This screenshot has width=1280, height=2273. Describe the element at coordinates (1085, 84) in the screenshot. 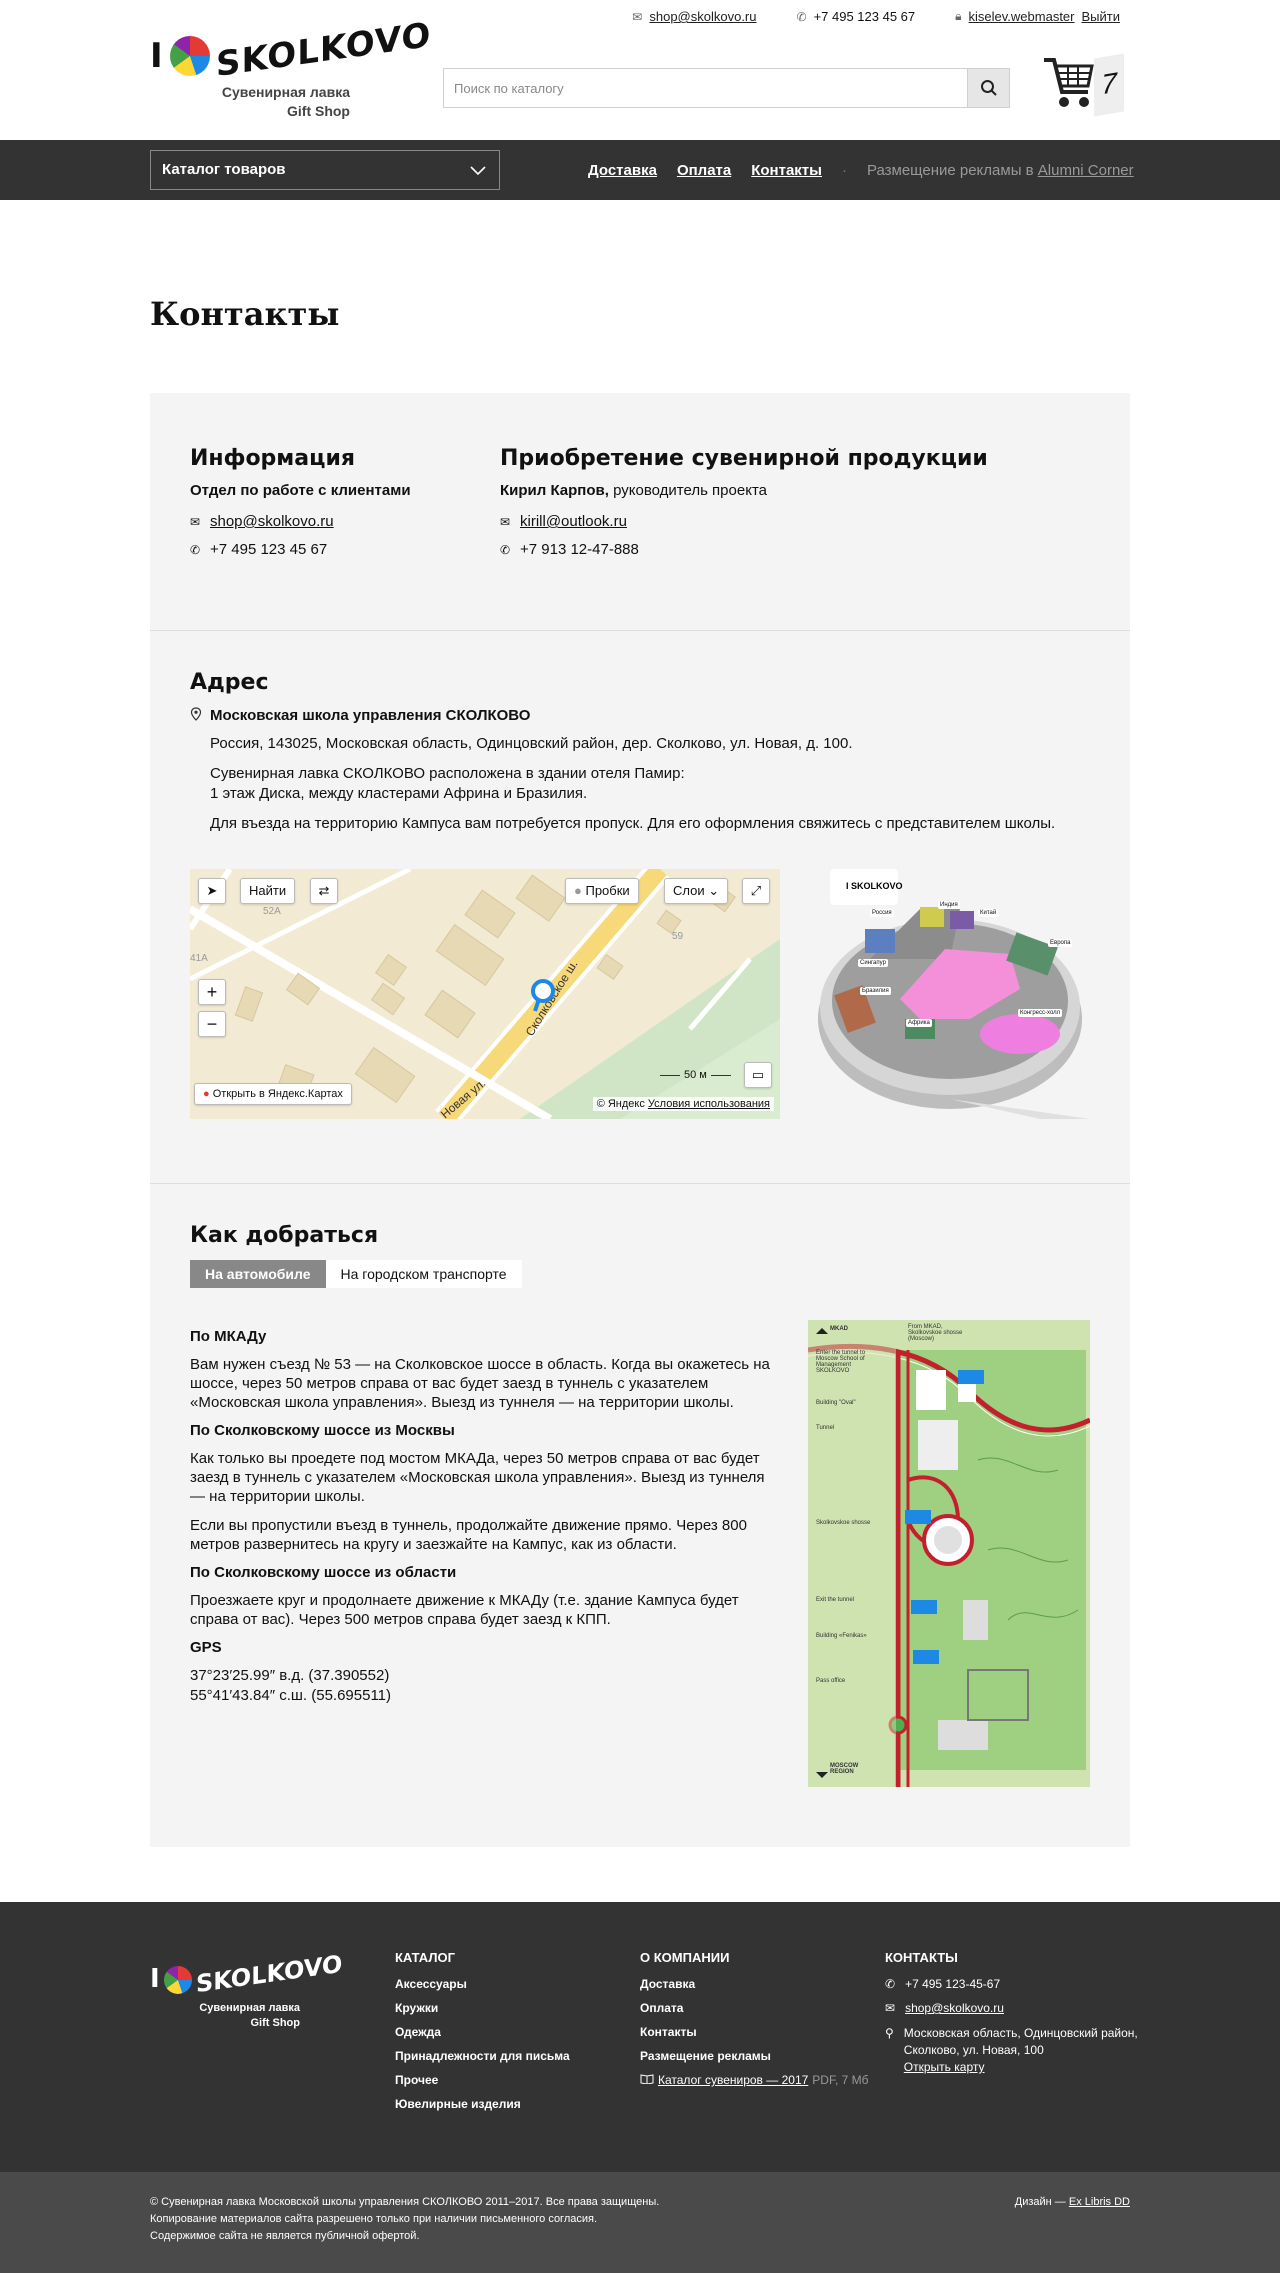

I see `cart-button: 7` at that location.